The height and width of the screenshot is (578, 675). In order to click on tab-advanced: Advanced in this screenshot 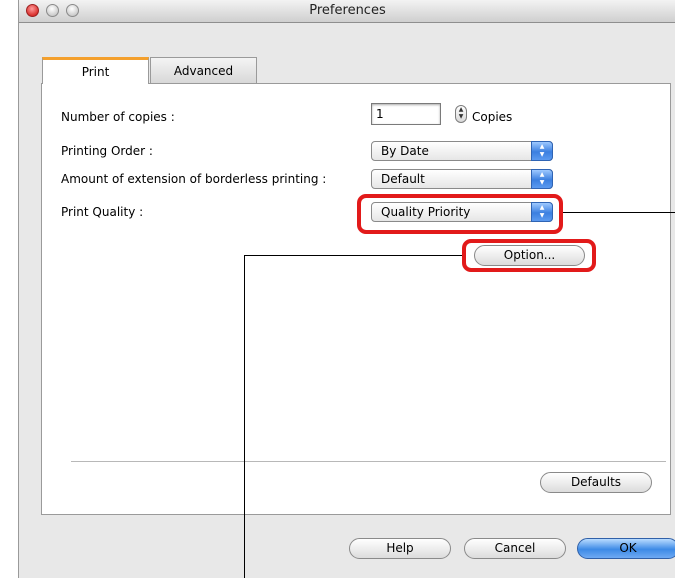, I will do `click(203, 70)`.